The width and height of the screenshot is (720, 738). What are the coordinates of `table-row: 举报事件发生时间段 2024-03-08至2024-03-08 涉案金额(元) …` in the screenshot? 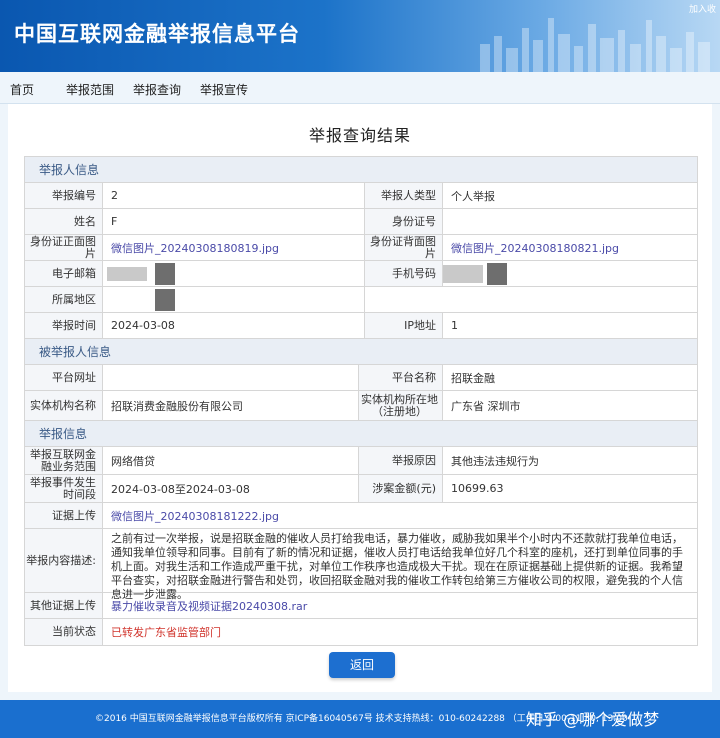 It's located at (361, 489).